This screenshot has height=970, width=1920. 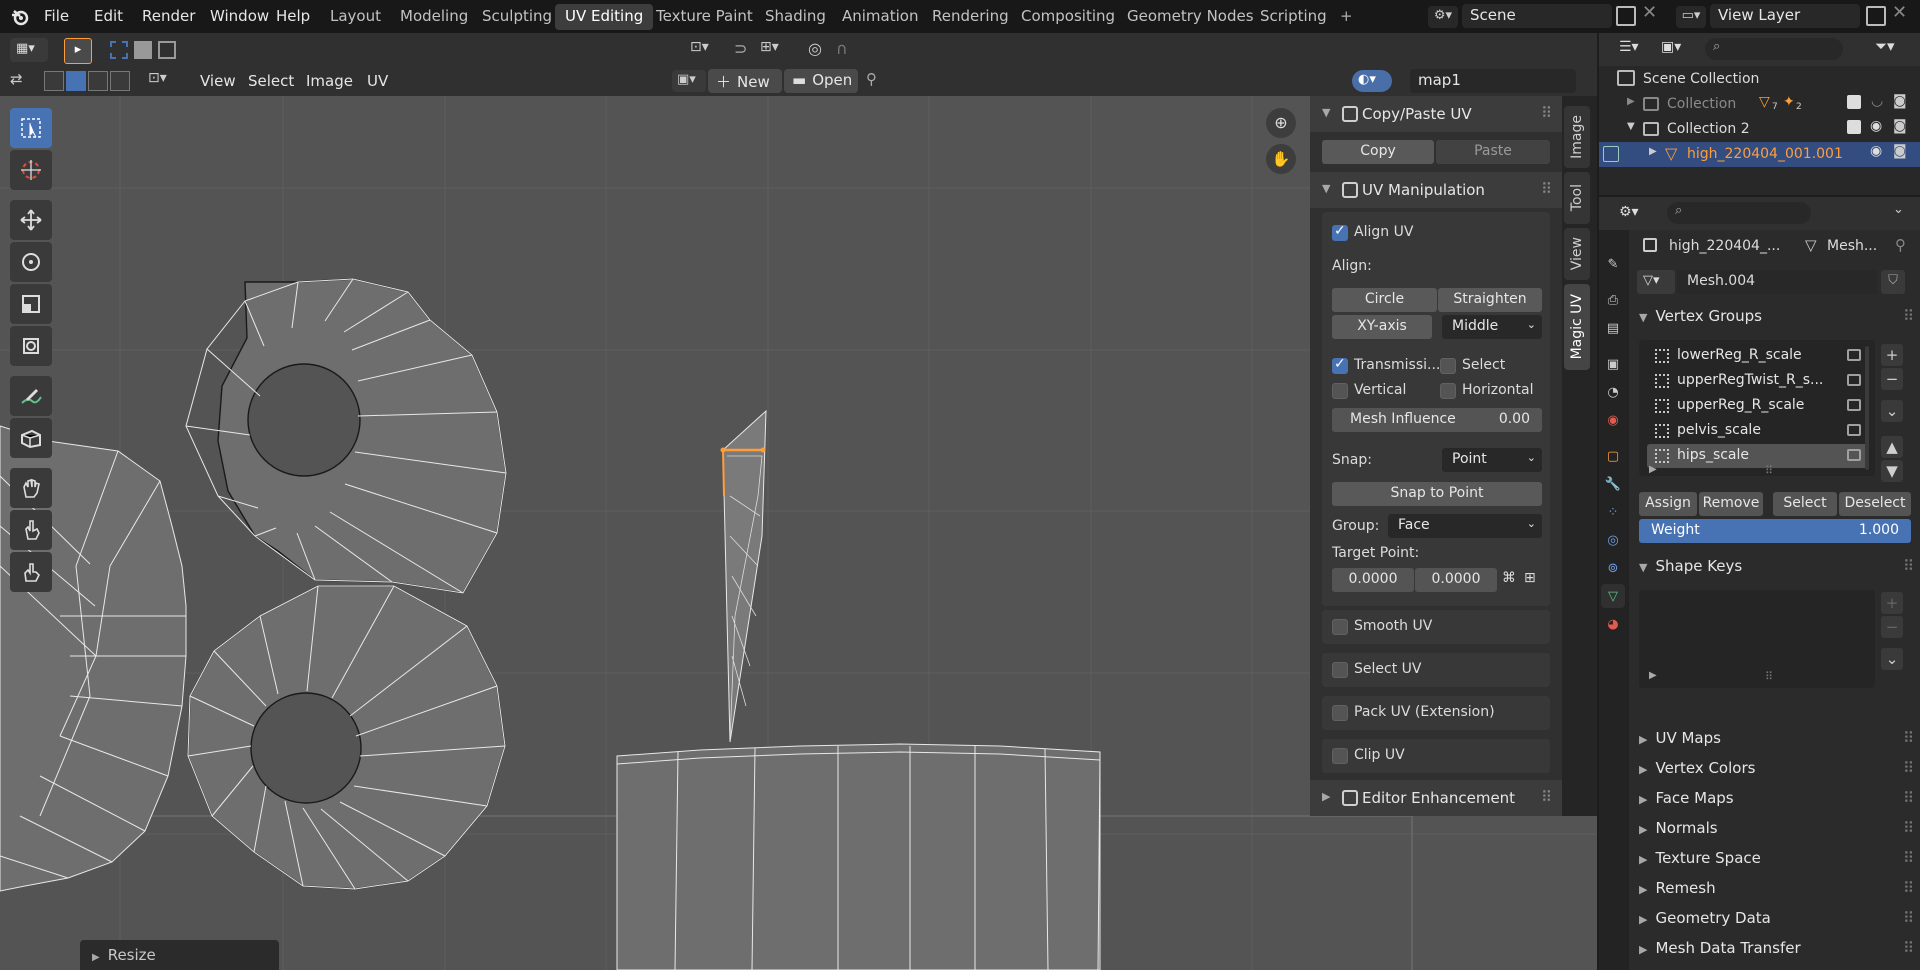 What do you see at coordinates (1613, 300) in the screenshot?
I see `render-tab-icon: ⎙` at bounding box center [1613, 300].